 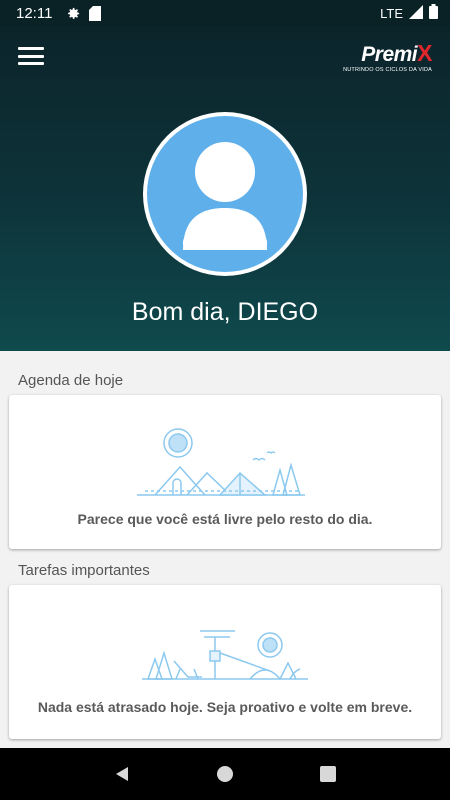 I want to click on network-type: LTE, so click(x=391, y=13).